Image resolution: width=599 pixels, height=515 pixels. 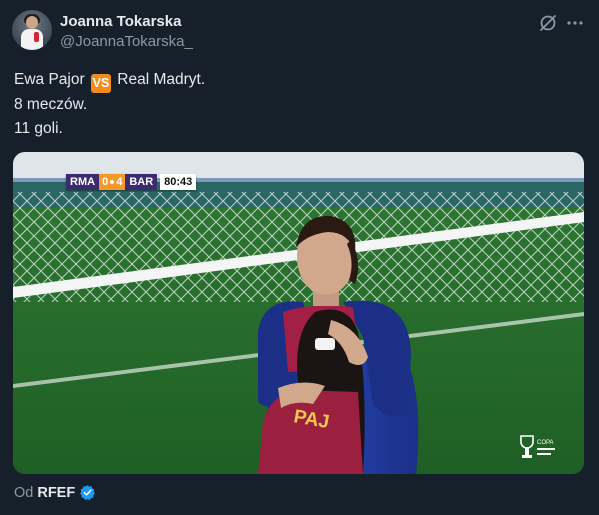 I want to click on scoreboard: RMA 04 BAR 80:43, so click(x=131, y=182).